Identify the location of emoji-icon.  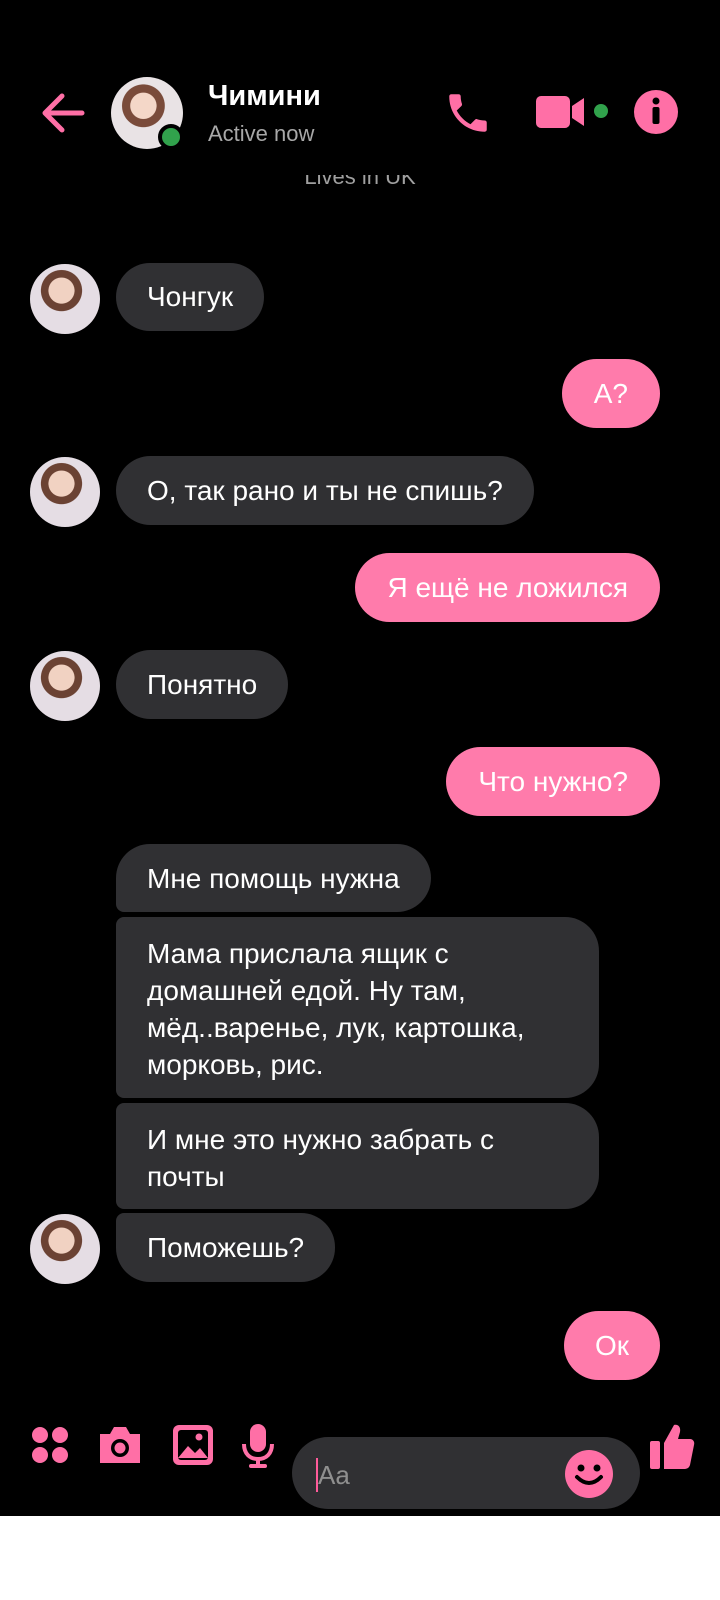
(589, 1474).